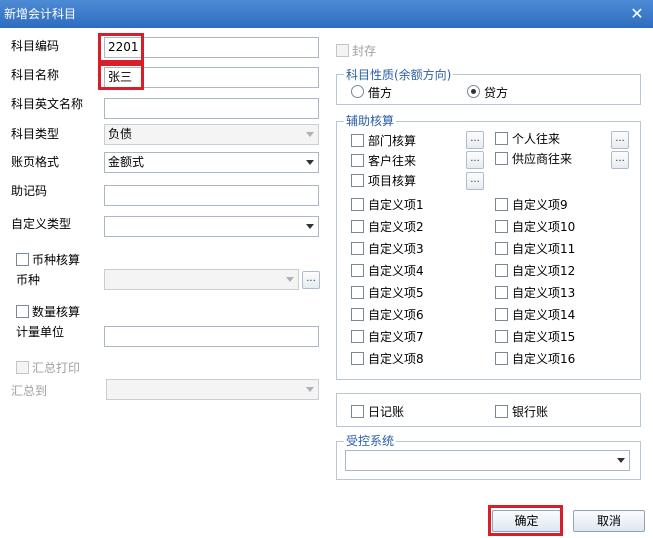  What do you see at coordinates (29, 391) in the screenshot?
I see `summary-to-label: 汇总到` at bounding box center [29, 391].